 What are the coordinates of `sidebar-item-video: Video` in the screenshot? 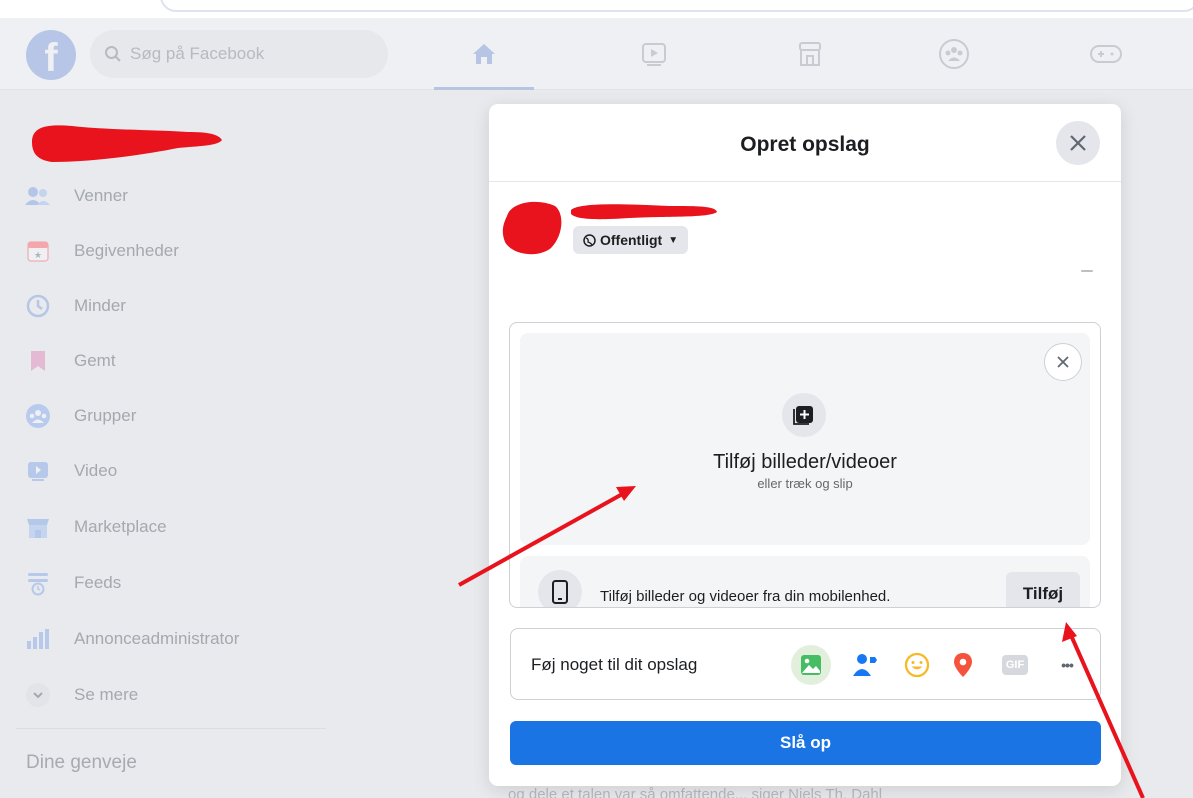 It's located at (70, 471).